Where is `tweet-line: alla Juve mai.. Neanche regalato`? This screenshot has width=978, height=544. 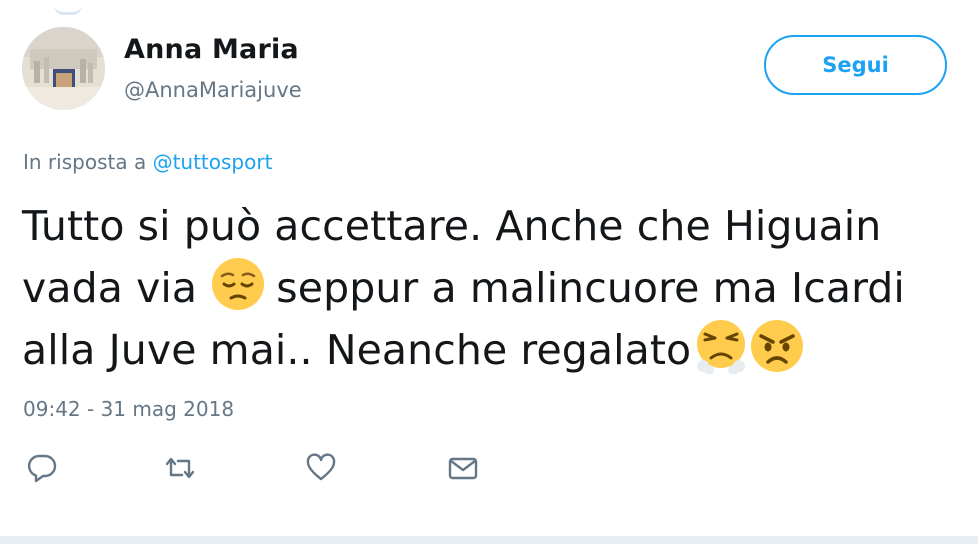 tweet-line: alla Juve mai.. Neanche regalato is located at coordinates (487, 349).